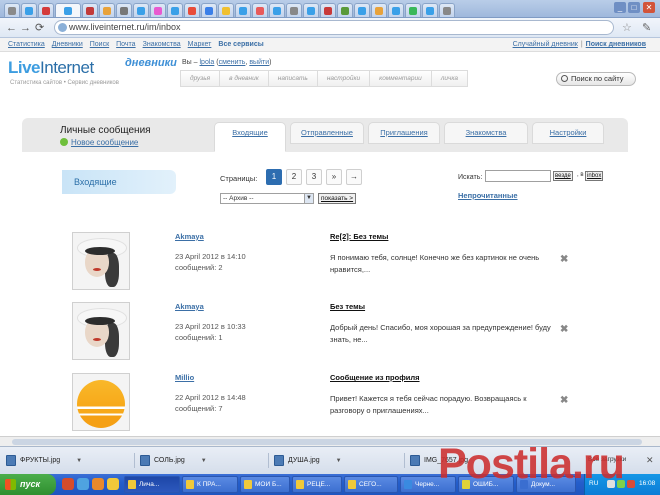 This screenshot has height=495, width=660. What do you see at coordinates (68, 10) in the screenshot?
I see `browser-tab-active` at bounding box center [68, 10].